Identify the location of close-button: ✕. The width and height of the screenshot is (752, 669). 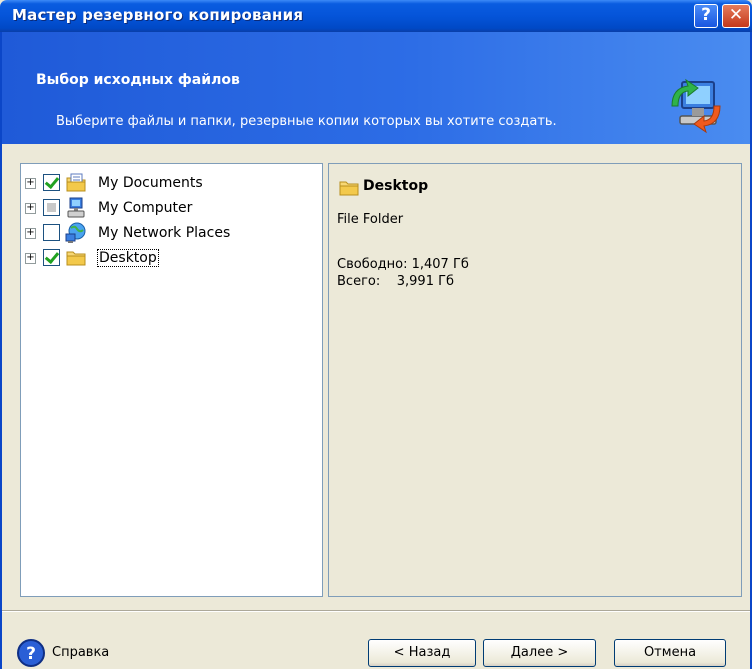
(736, 16).